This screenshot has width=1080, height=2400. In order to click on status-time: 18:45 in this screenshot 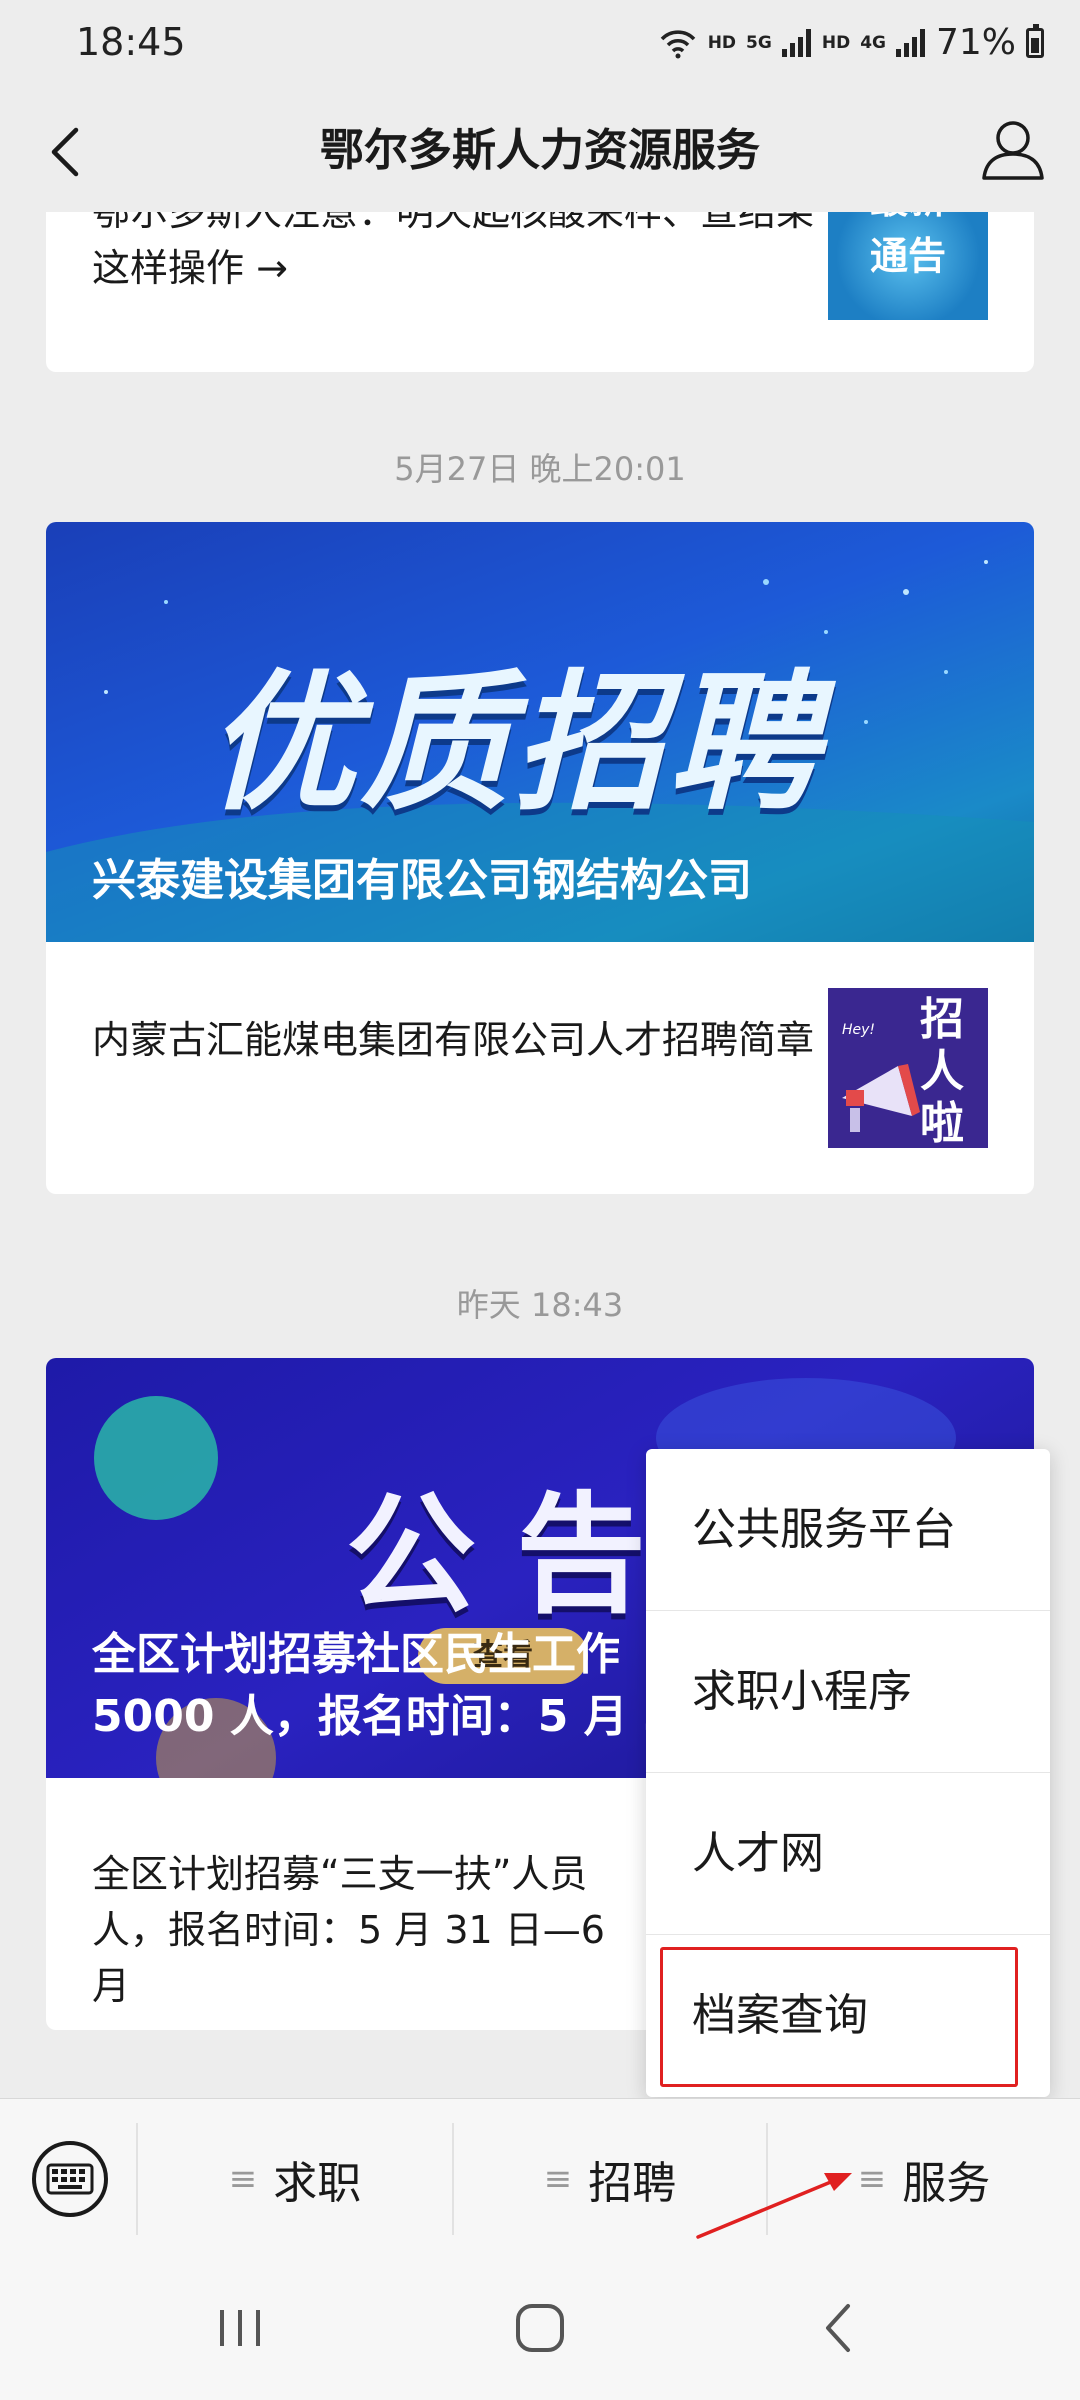, I will do `click(131, 42)`.